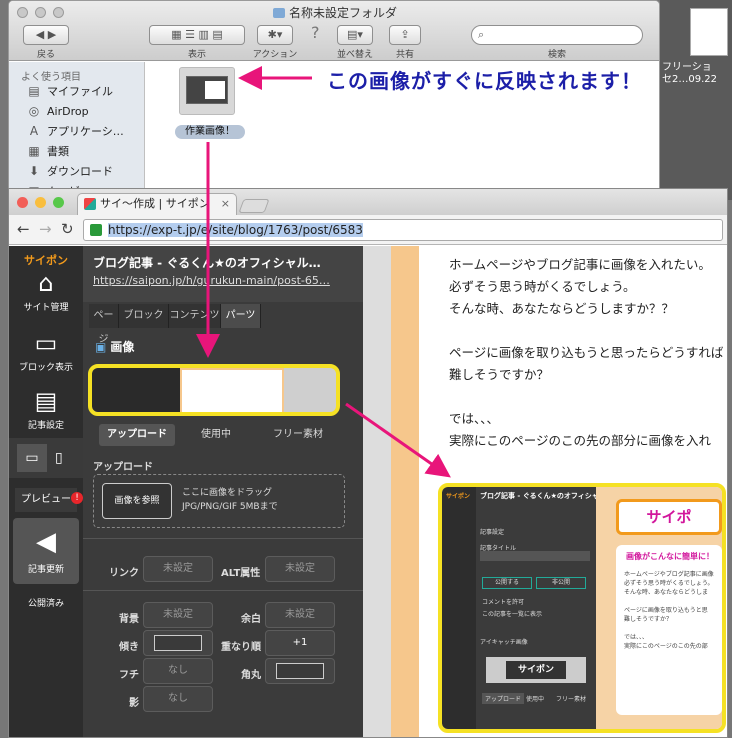  What do you see at coordinates (129, 675) in the screenshot?
I see `border-label: フチ` at bounding box center [129, 675].